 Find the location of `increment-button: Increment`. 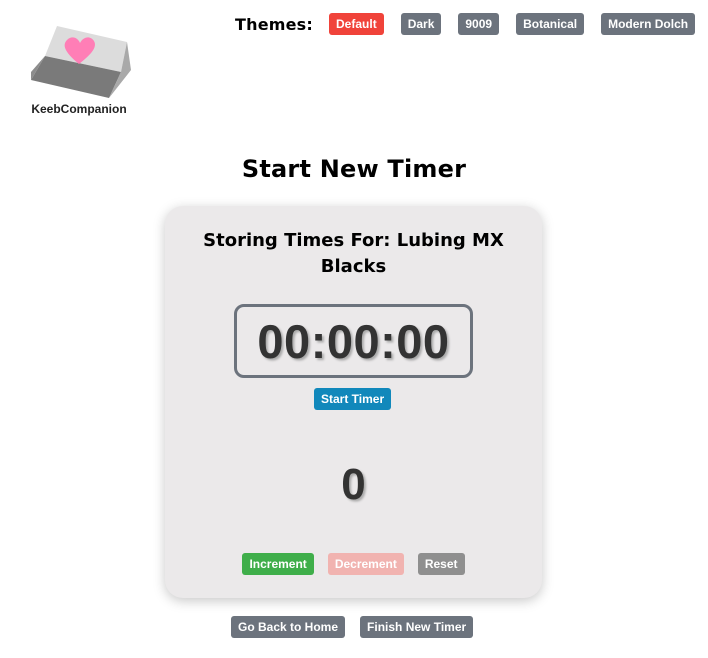

increment-button: Increment is located at coordinates (278, 564).